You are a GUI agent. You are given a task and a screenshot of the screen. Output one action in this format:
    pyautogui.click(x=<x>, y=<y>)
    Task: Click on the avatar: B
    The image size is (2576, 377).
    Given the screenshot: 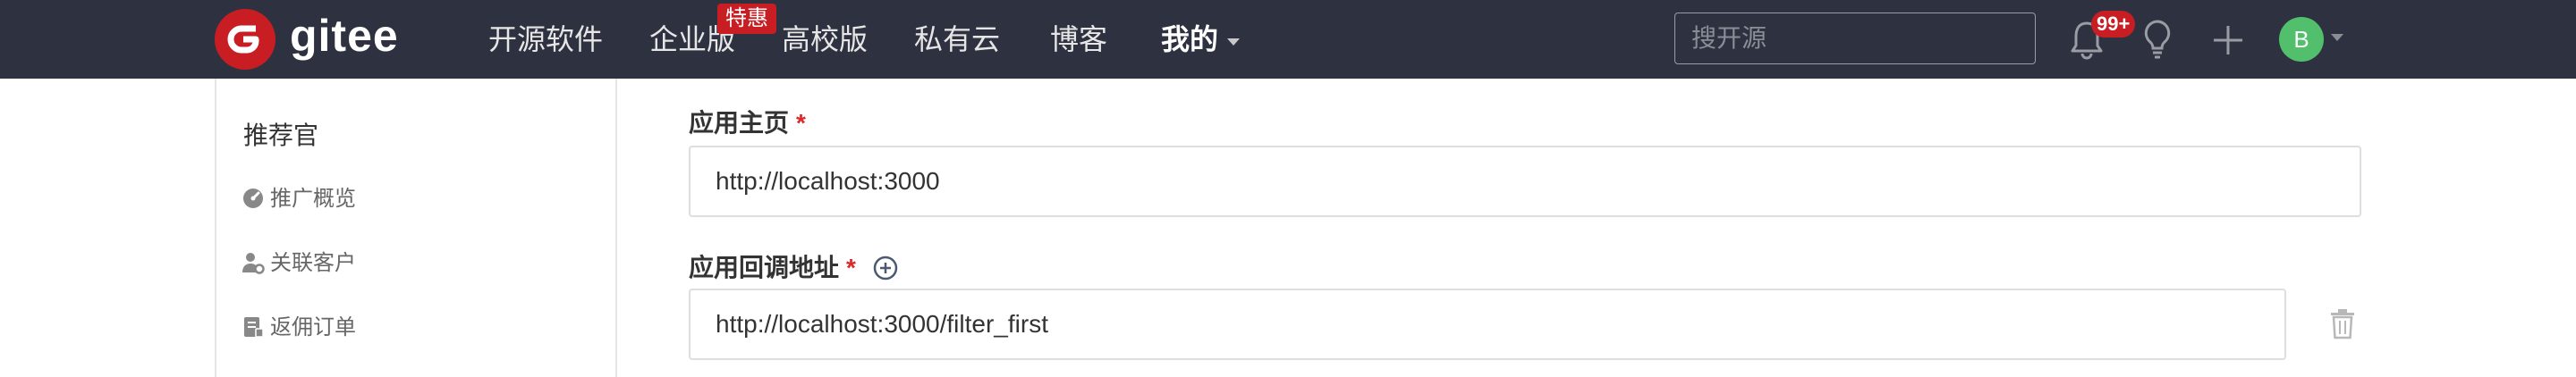 What is the action you would take?
    pyautogui.click(x=2301, y=39)
    